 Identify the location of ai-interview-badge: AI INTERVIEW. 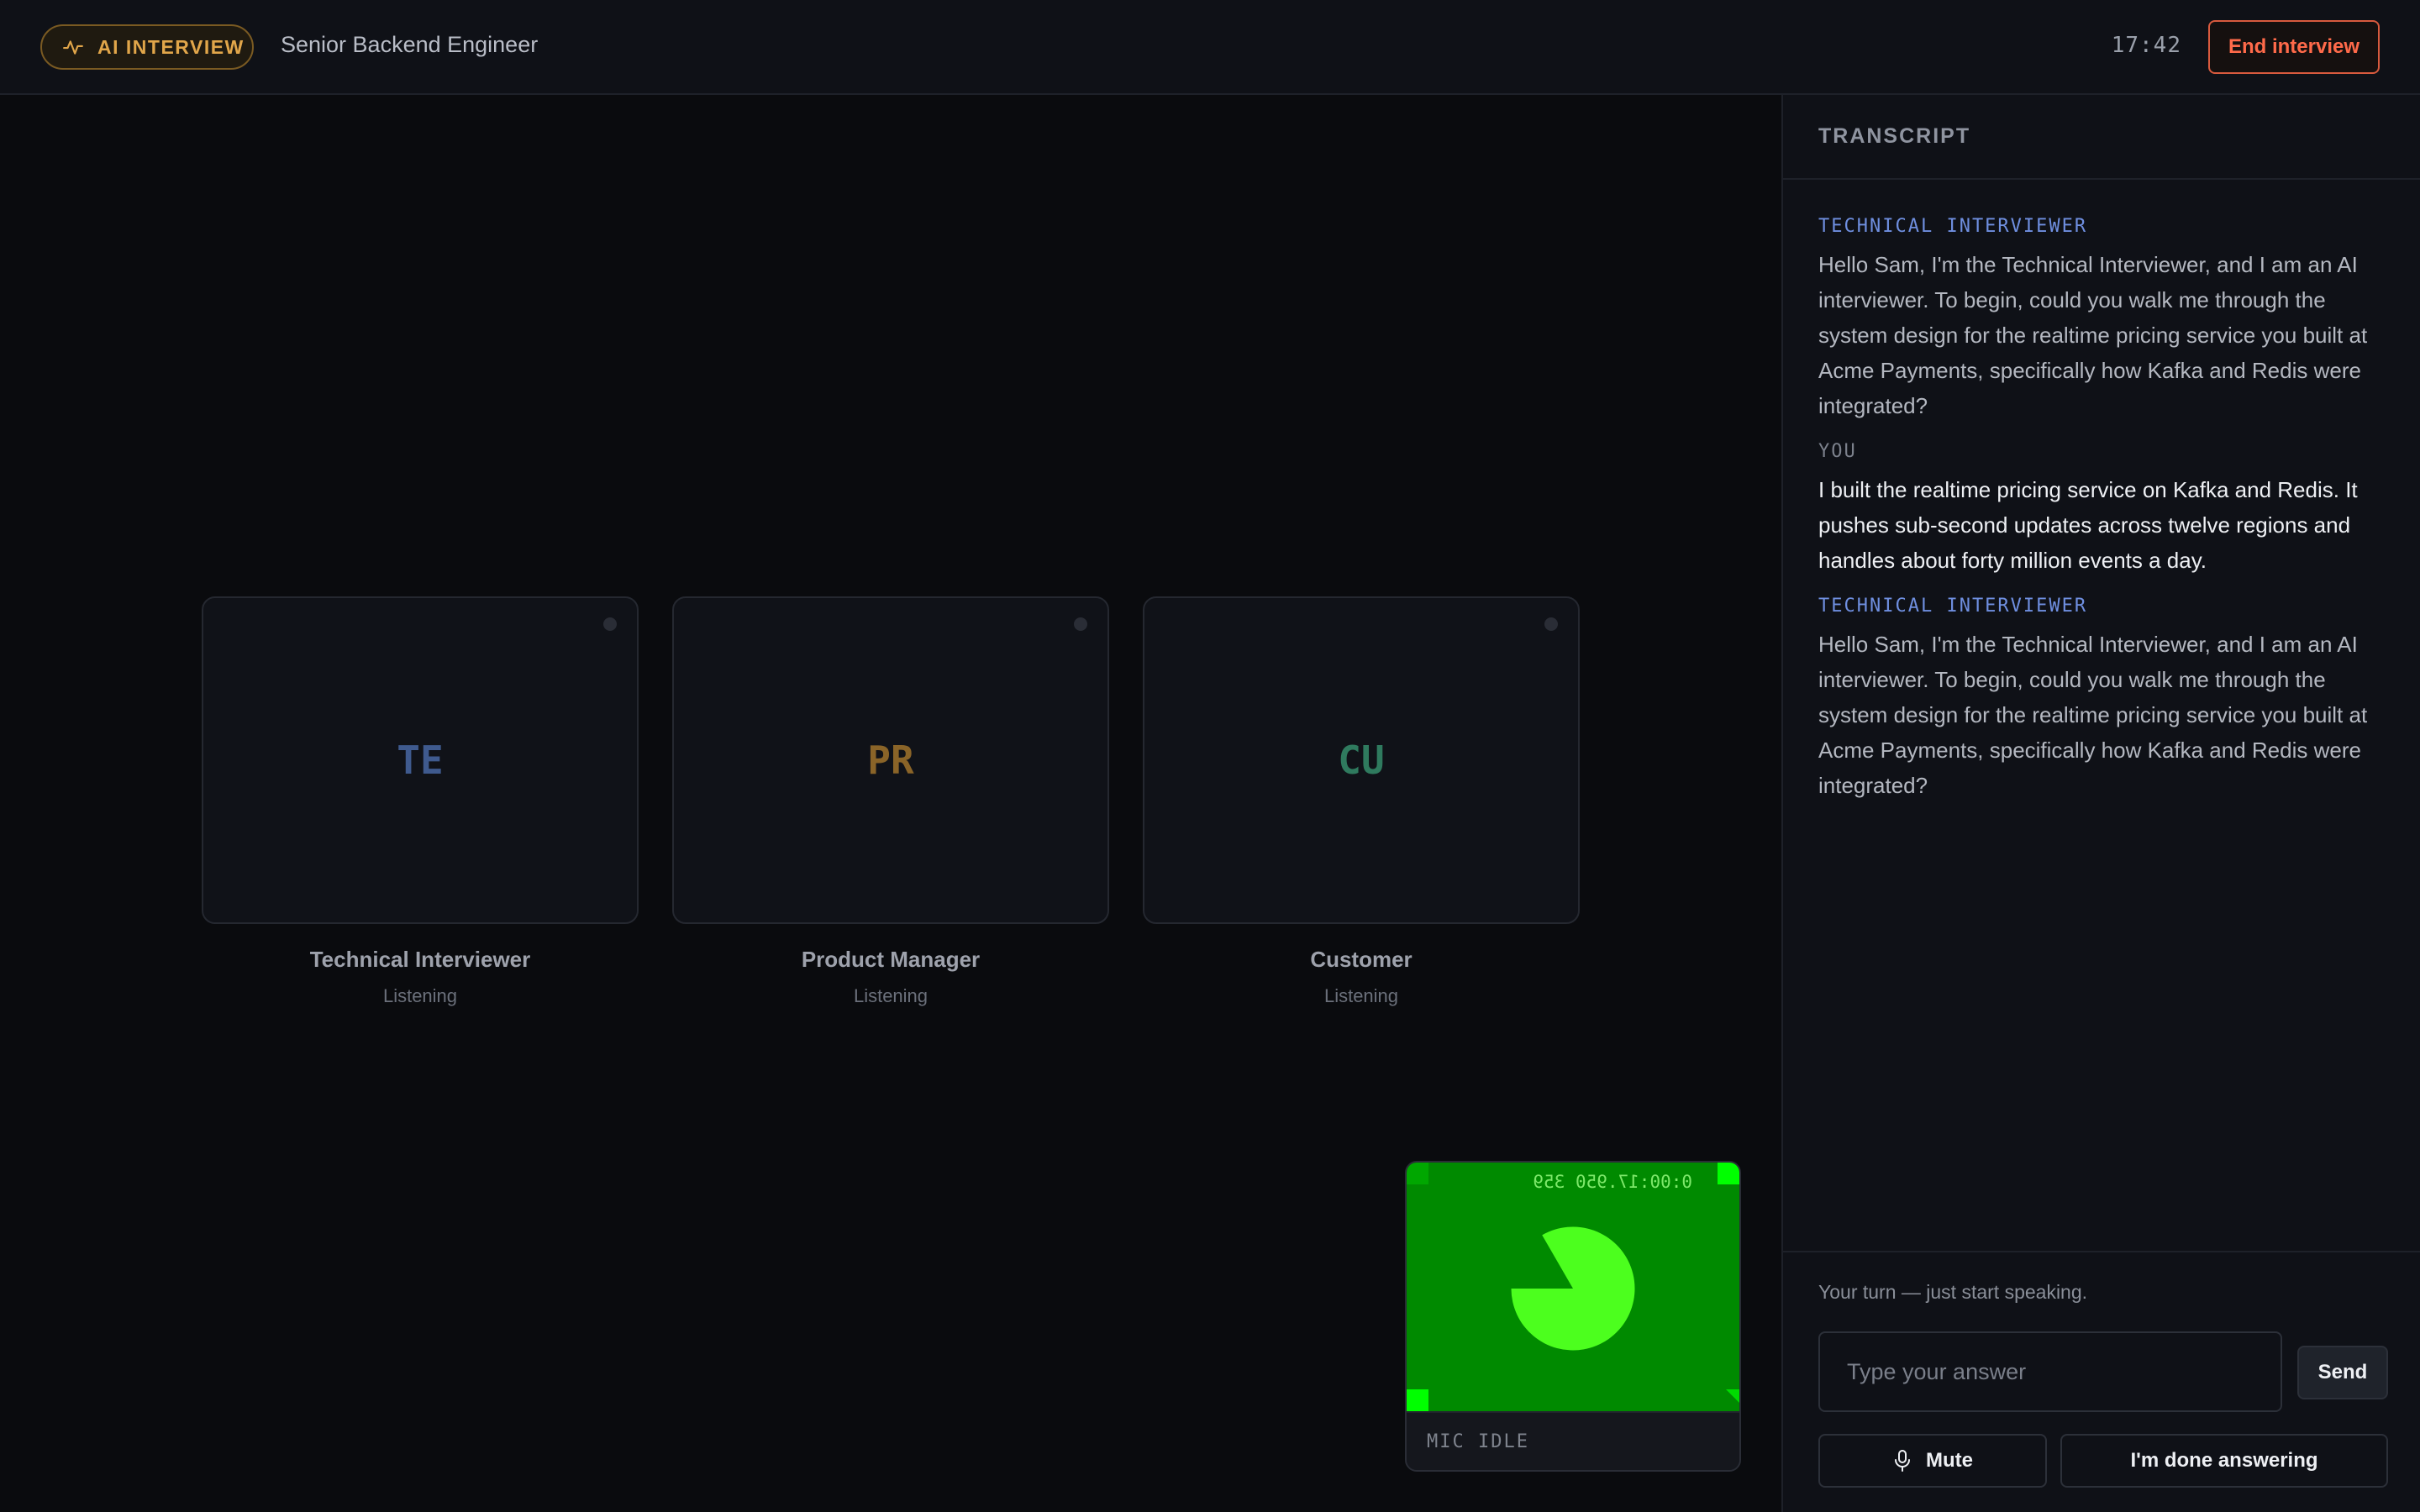
(147, 47).